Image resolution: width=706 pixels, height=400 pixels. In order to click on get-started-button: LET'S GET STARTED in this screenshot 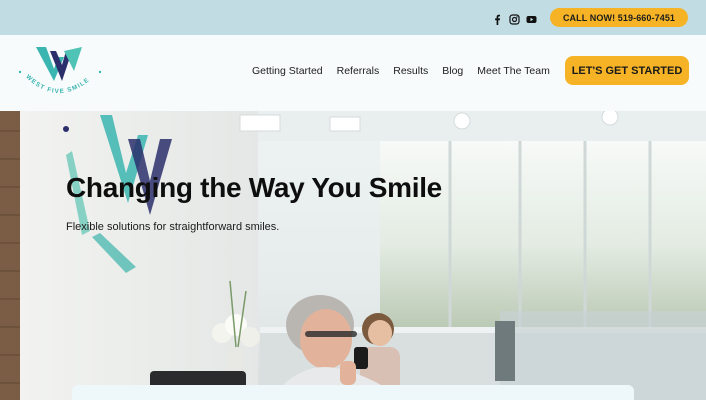, I will do `click(627, 70)`.